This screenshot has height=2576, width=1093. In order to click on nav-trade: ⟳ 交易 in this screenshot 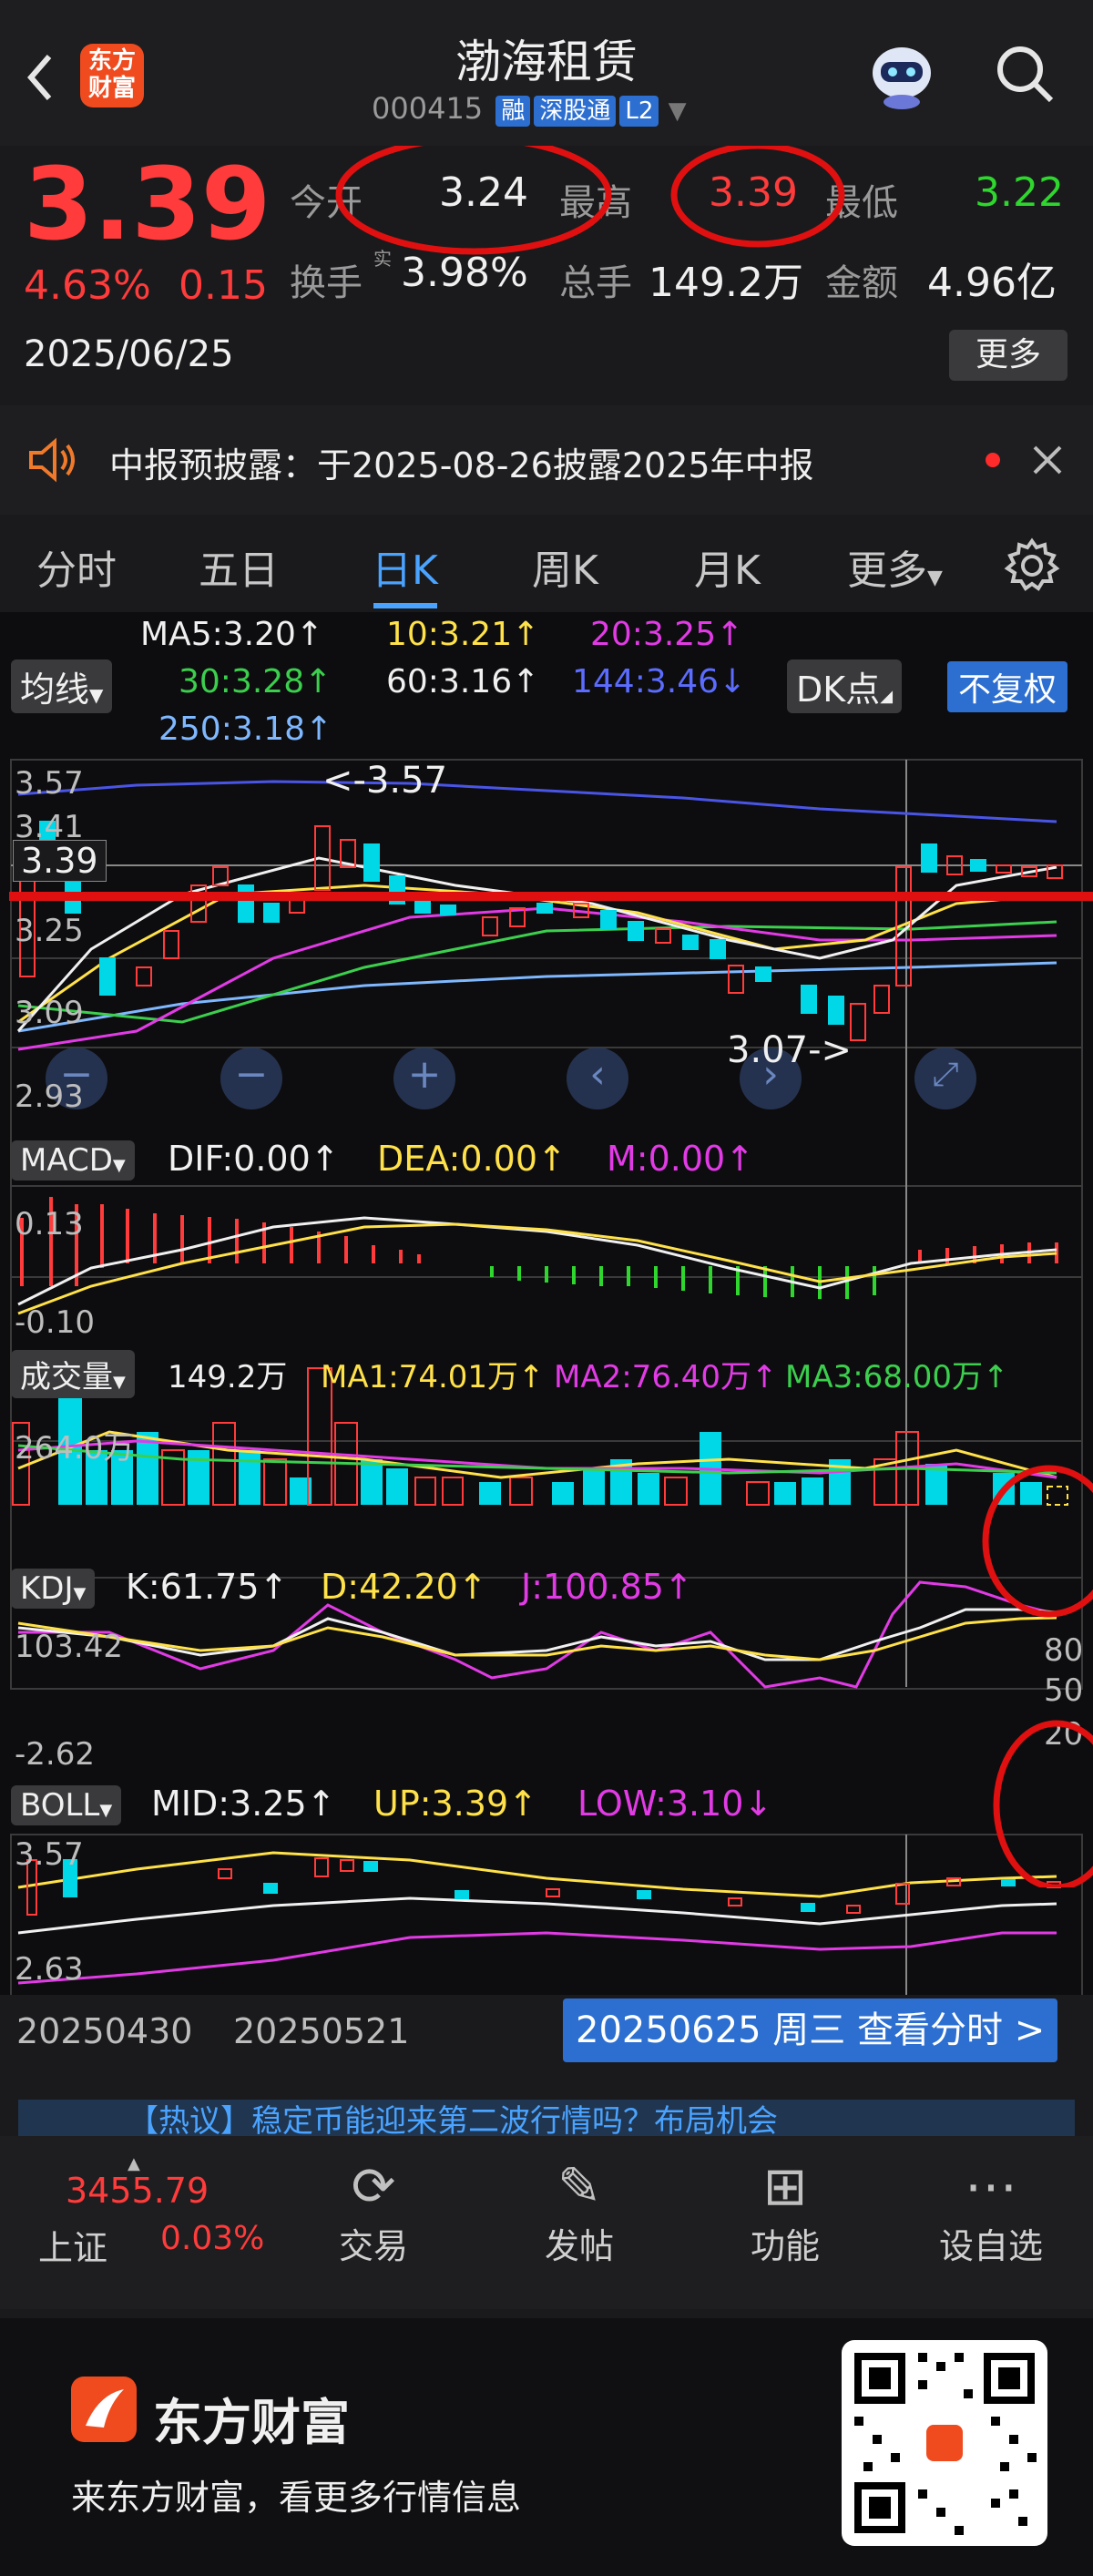, I will do `click(374, 2211)`.